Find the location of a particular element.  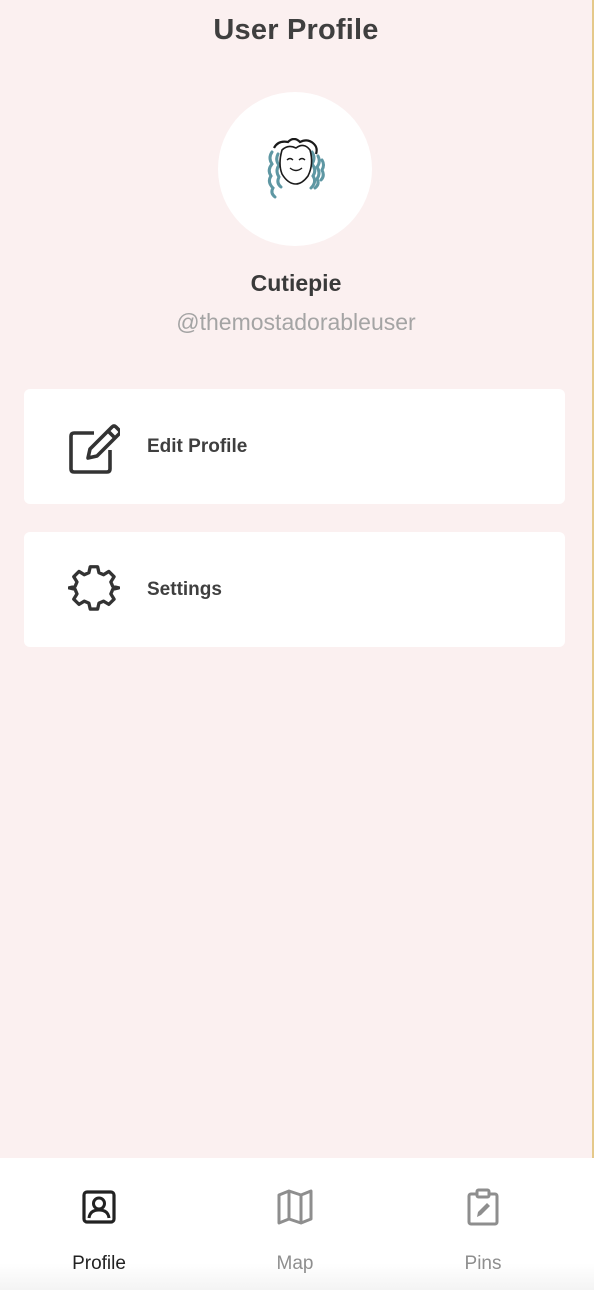

doodle-avatar-icon is located at coordinates (296, 168).